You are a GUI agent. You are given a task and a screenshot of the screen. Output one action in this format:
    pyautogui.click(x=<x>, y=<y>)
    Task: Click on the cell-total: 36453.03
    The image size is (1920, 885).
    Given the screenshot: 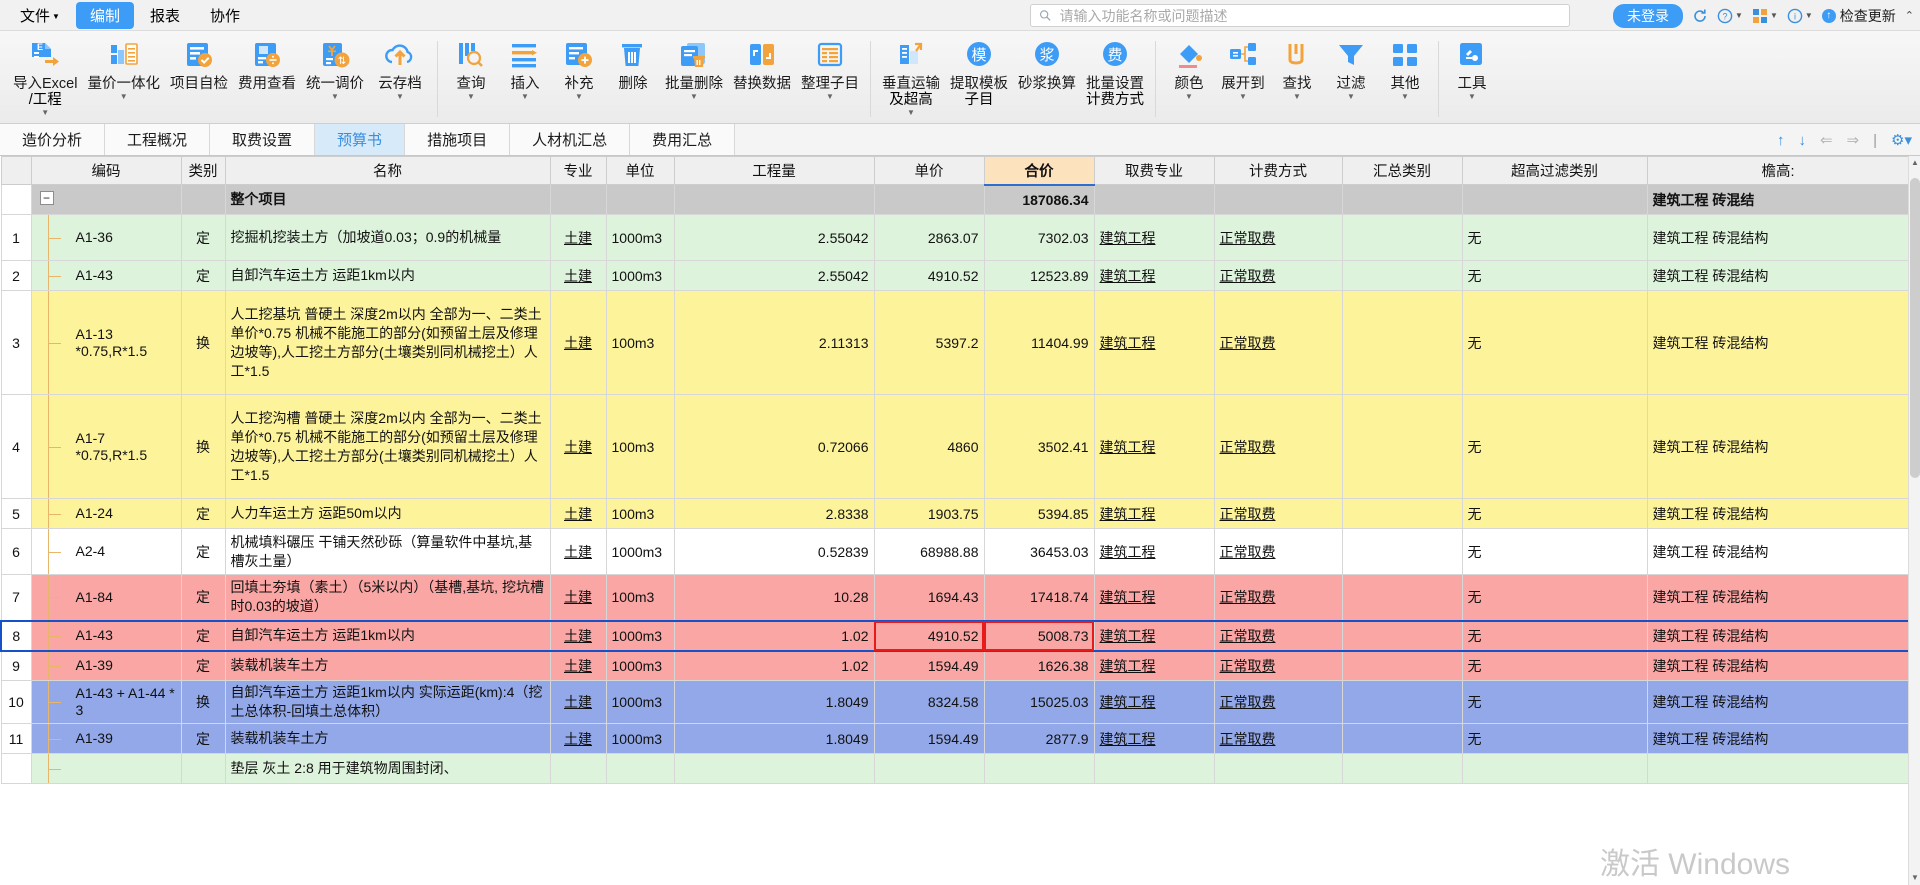 What is the action you would take?
    pyautogui.click(x=1039, y=551)
    